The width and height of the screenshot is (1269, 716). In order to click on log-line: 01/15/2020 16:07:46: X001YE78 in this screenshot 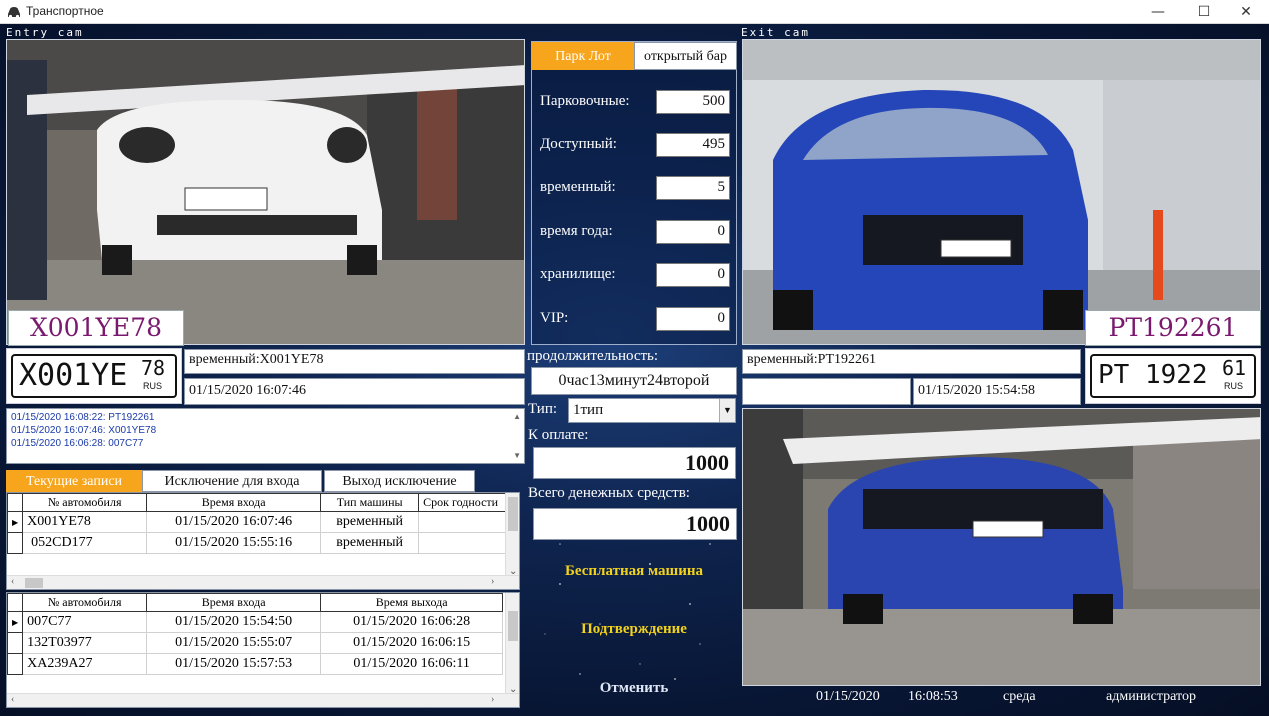, I will do `click(84, 430)`.